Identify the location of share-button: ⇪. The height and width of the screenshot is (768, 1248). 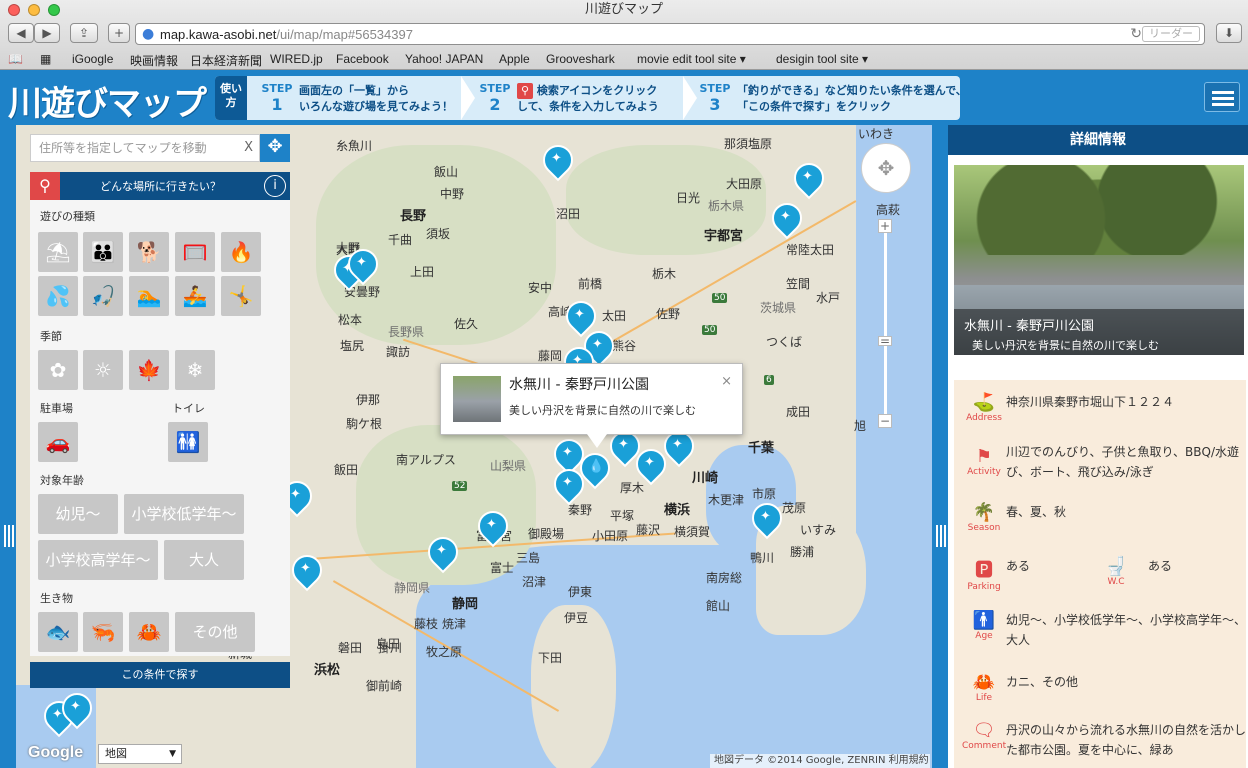
(84, 33).